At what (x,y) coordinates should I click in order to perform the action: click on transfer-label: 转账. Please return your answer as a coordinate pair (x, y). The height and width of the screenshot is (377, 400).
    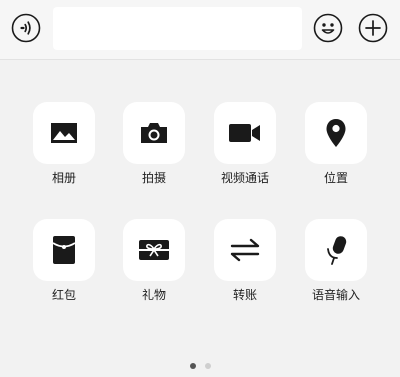
    Looking at the image, I should click on (244, 295).